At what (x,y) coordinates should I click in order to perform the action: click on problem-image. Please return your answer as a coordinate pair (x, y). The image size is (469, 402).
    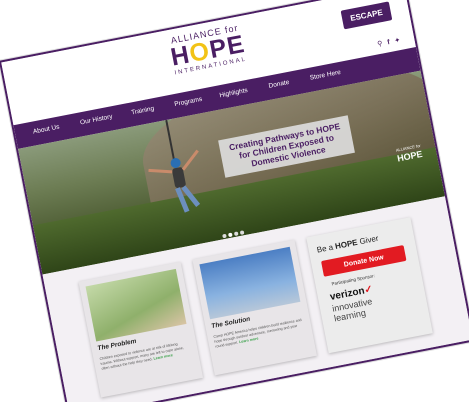
    Looking at the image, I should click on (136, 305).